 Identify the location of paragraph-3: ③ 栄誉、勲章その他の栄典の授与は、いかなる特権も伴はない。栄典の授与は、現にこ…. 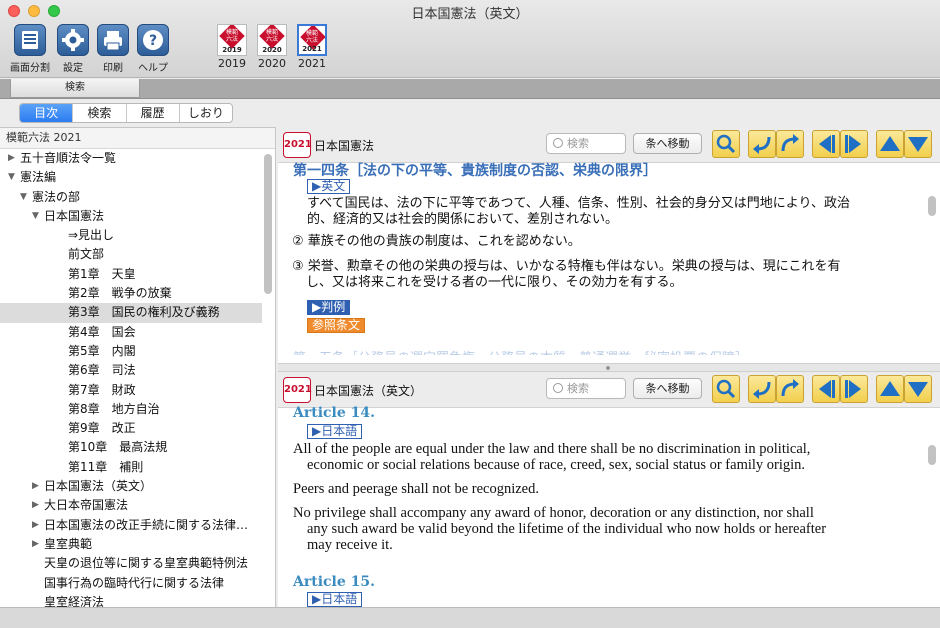
(566, 275).